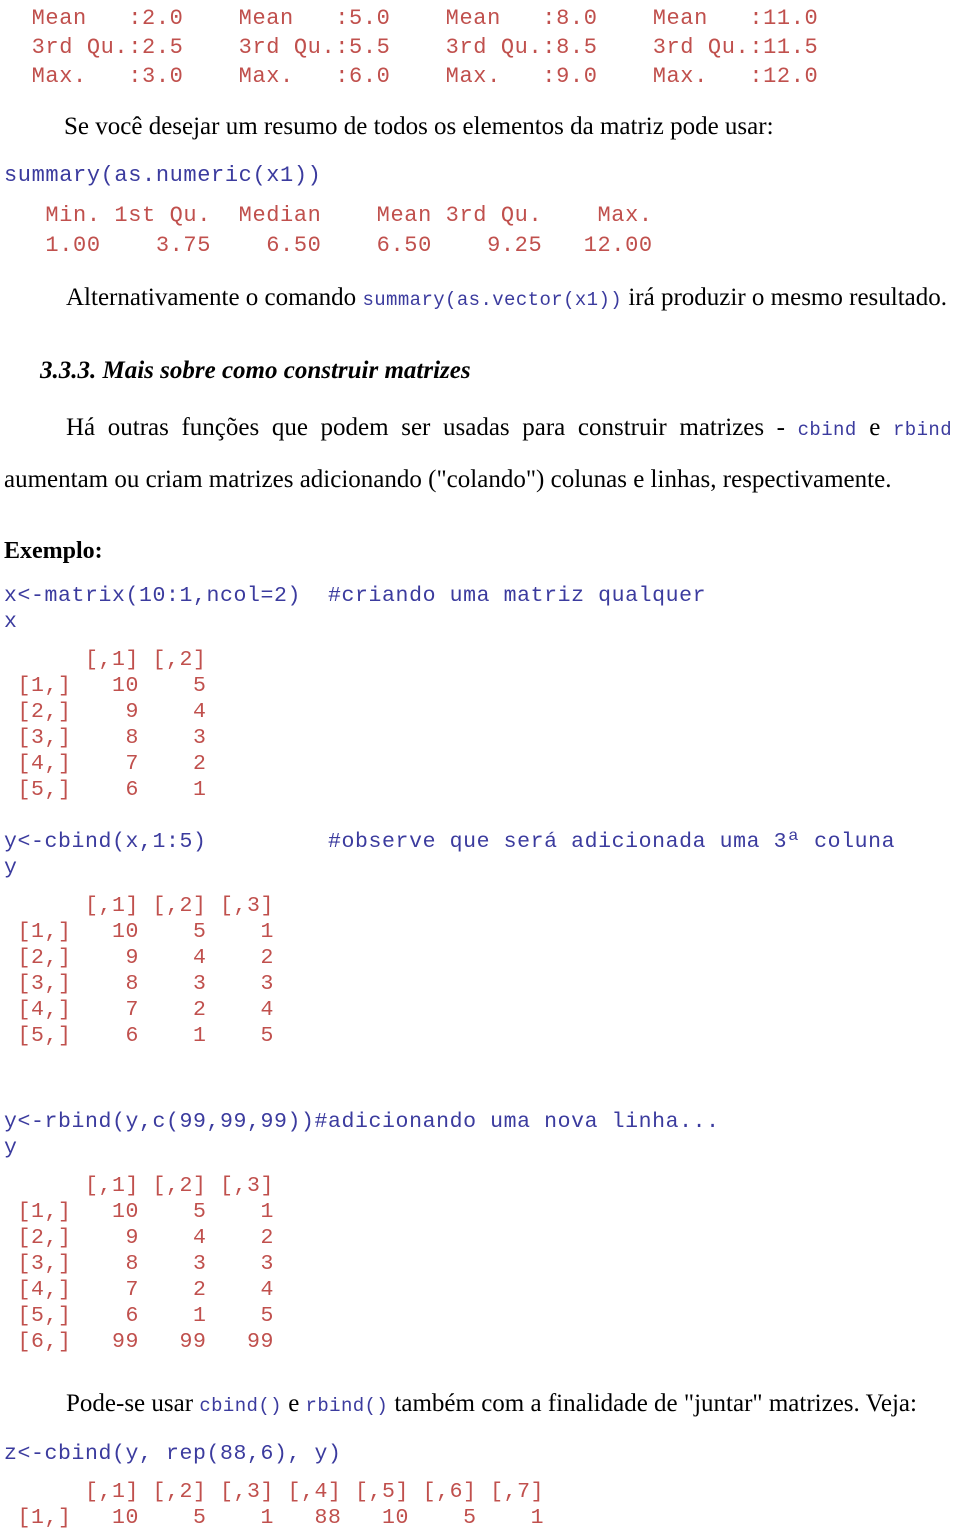  Describe the element at coordinates (335, 245) in the screenshot. I see `console-line: 1.00 3.75 6.50 6.50 9.25 12.00` at that location.